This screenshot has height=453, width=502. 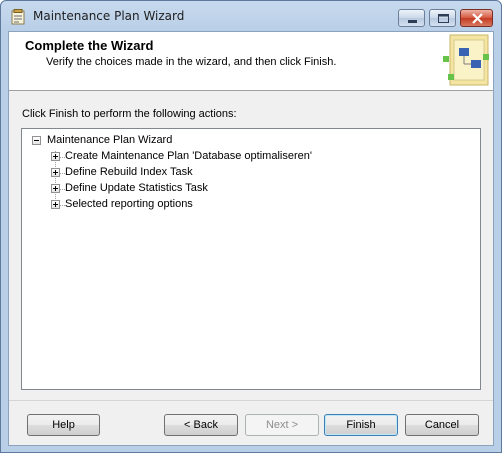 I want to click on tree-item-label: Define Rebuild Index Task, so click(x=129, y=172).